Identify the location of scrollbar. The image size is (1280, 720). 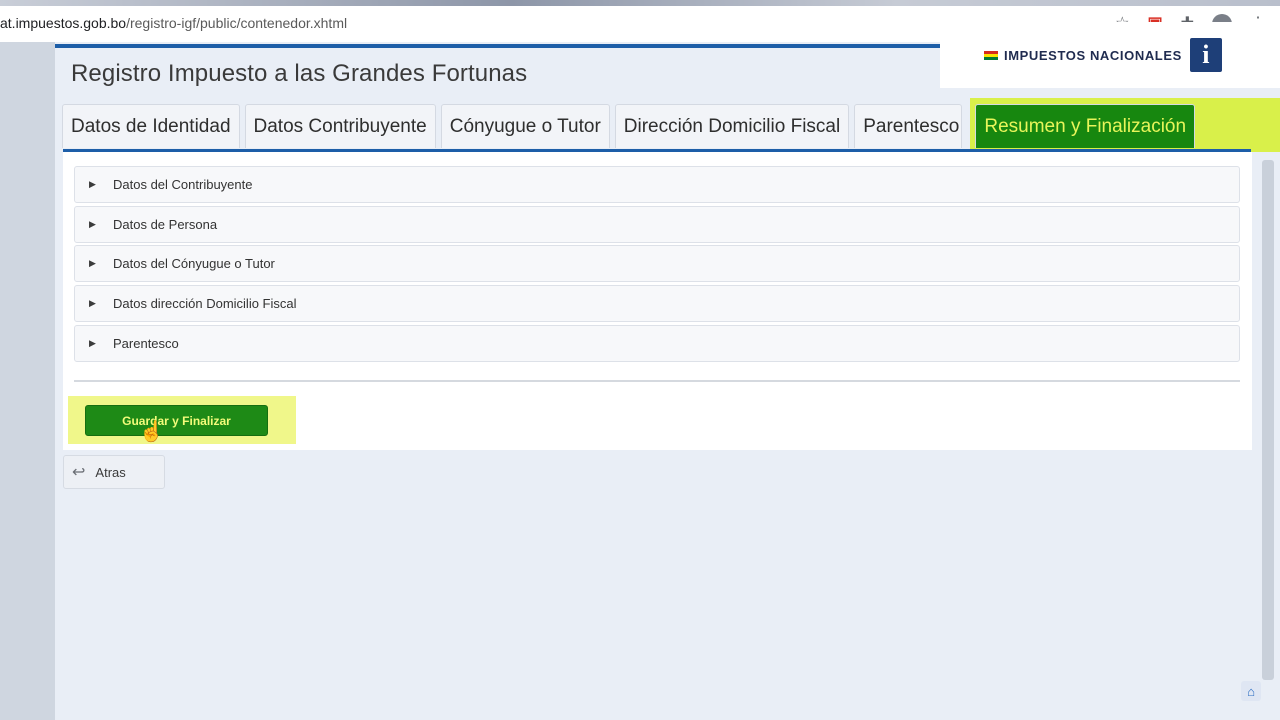
(1268, 420).